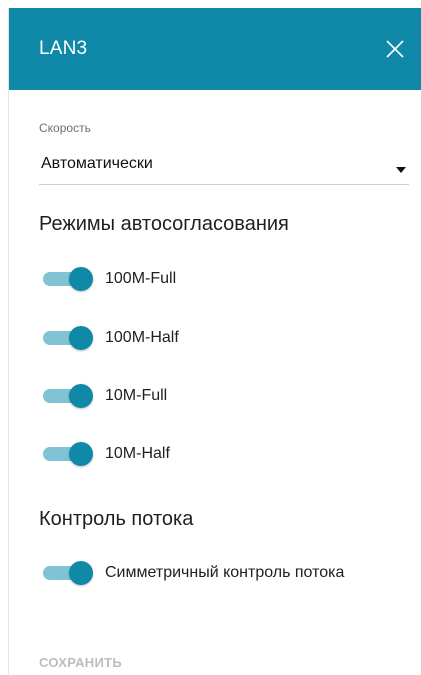 The width and height of the screenshot is (421, 675). Describe the element at coordinates (215, 628) in the screenshot. I see `footer-divider` at that location.